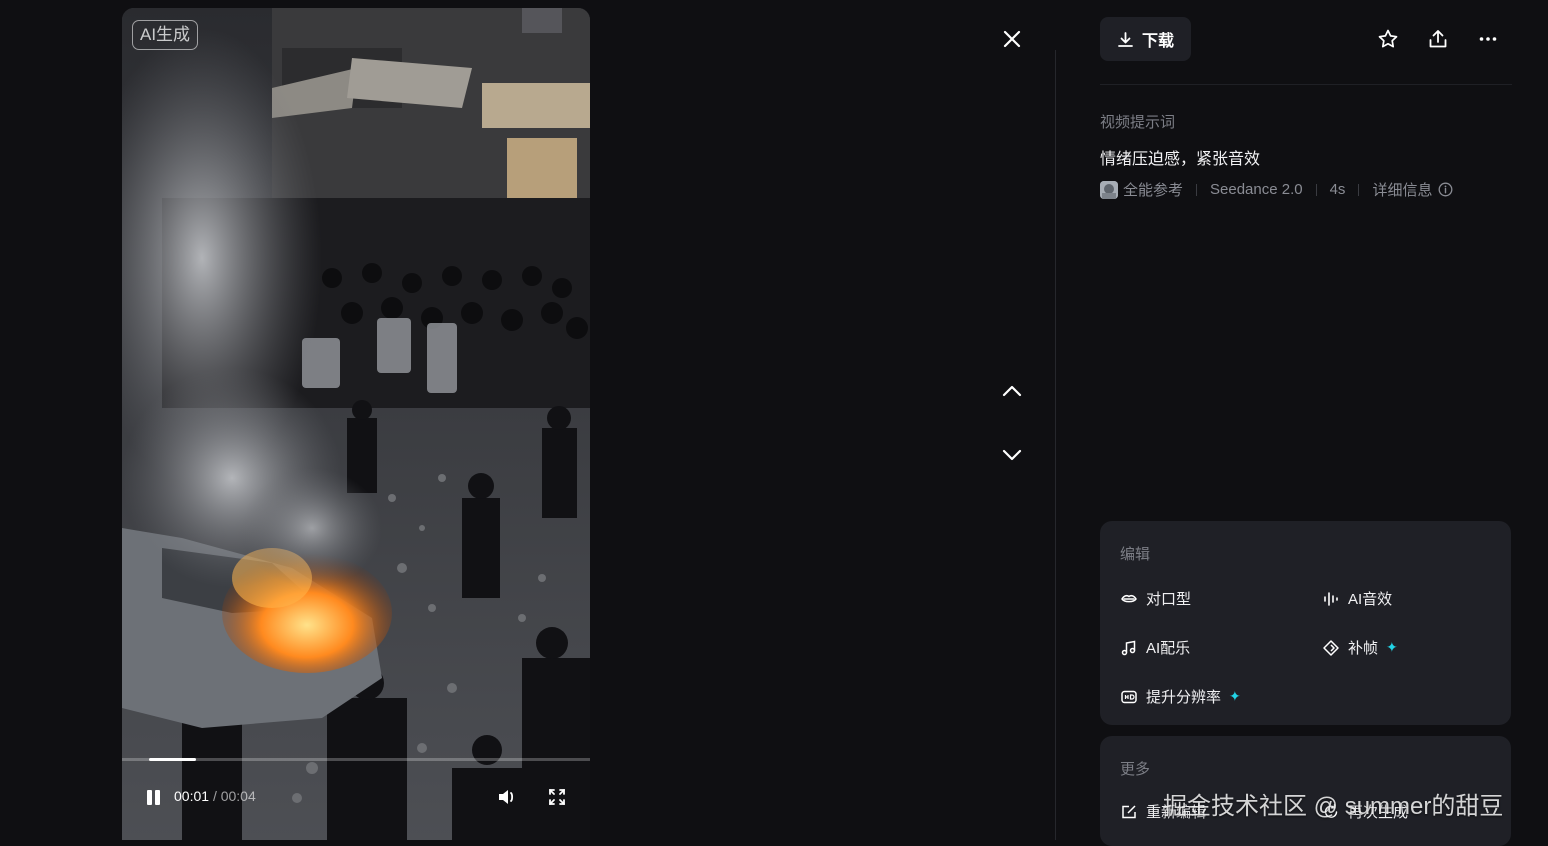 This screenshot has width=1548, height=846. I want to click on music-note-icon, so click(1128, 647).